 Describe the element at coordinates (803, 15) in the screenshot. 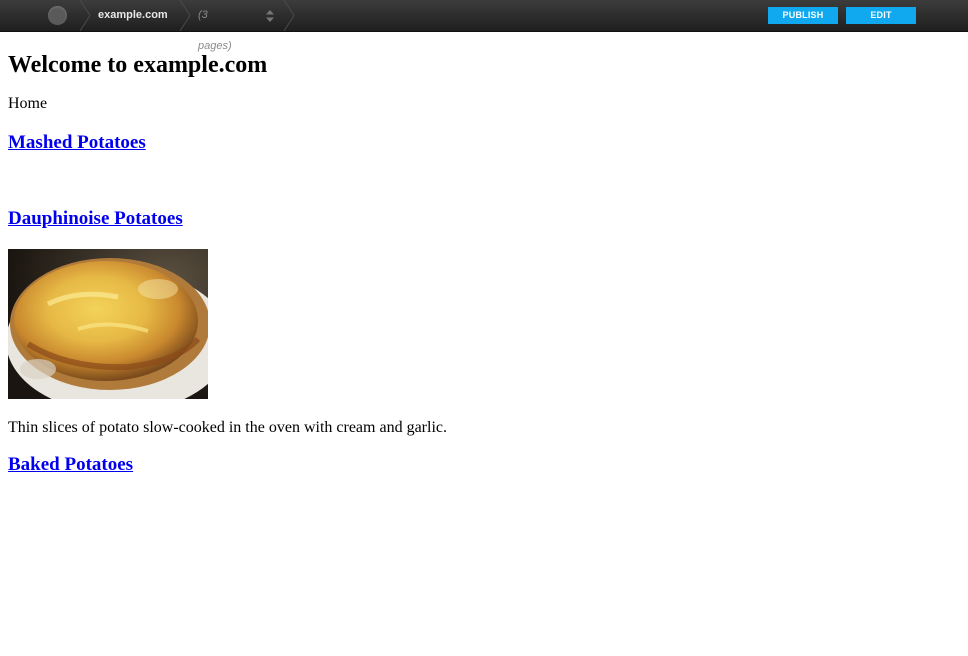

I see `publish-button: PUBLISH` at that location.